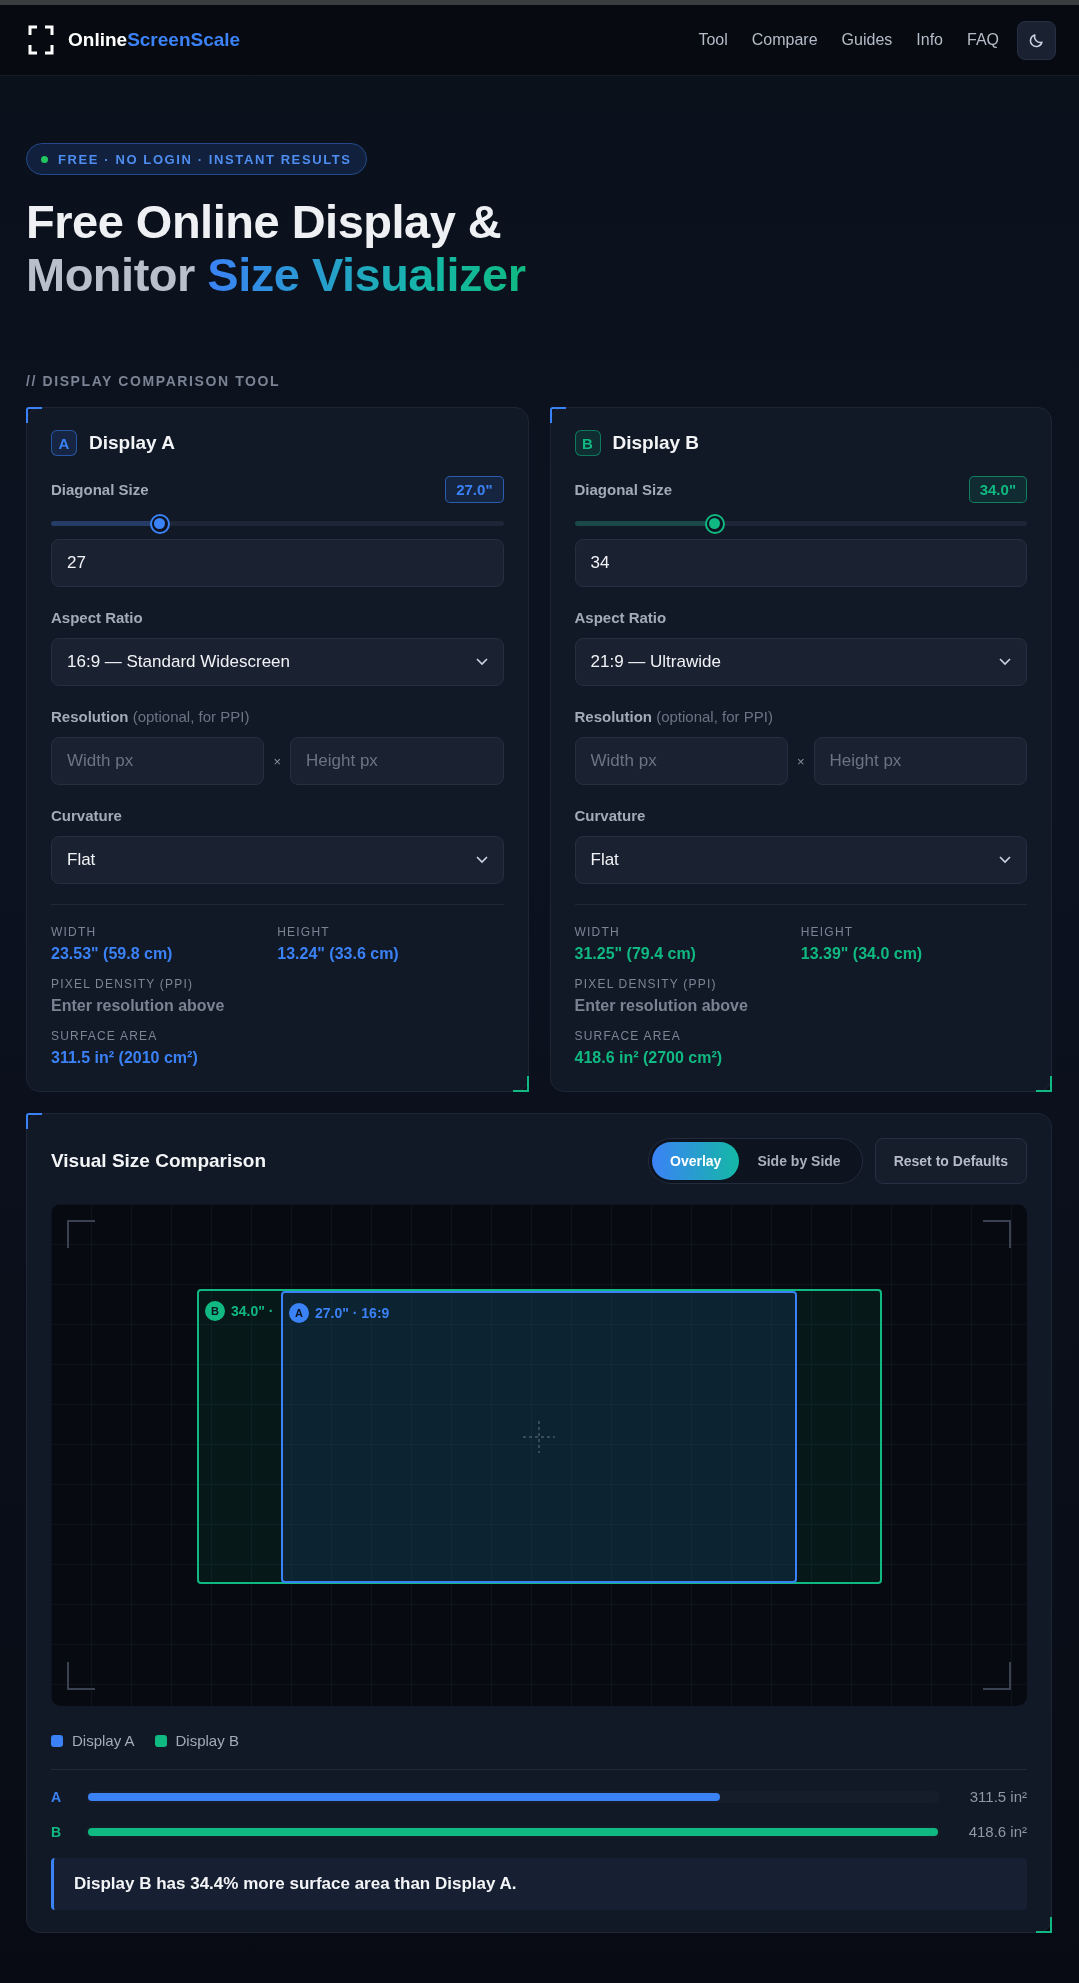 The image size is (1079, 1983). Describe the element at coordinates (867, 40) in the screenshot. I see `nav-link: Guides` at that location.